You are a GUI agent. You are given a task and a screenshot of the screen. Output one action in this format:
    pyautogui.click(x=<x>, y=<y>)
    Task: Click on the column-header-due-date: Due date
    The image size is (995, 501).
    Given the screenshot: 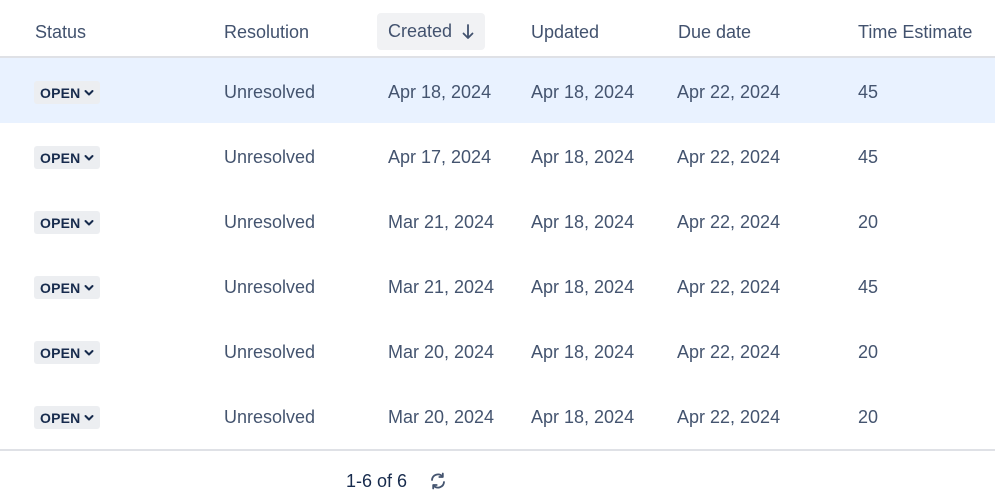 What is the action you would take?
    pyautogui.click(x=714, y=32)
    